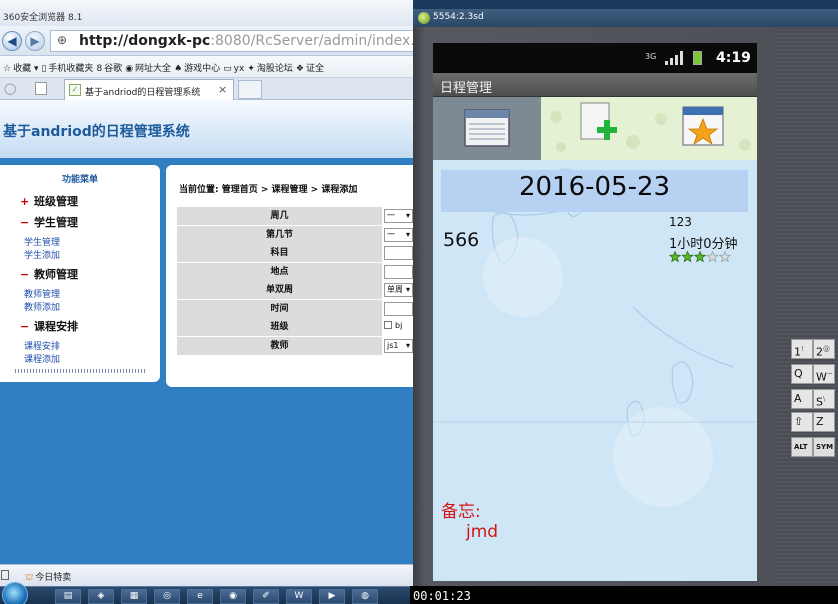 Image resolution: width=838 pixels, height=604 pixels. I want to click on bookmark-item: ♠ 游戏中心, so click(197, 67).